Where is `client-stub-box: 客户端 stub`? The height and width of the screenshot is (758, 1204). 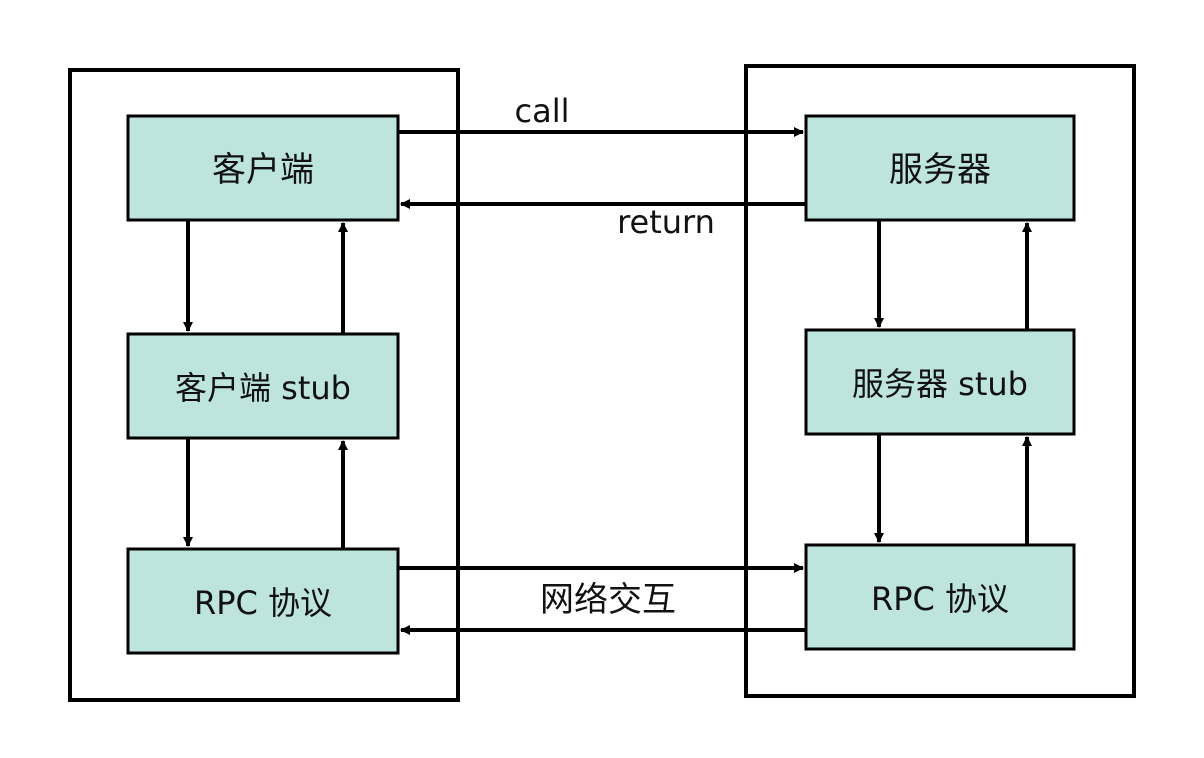 client-stub-box: 客户端 stub is located at coordinates (263, 386).